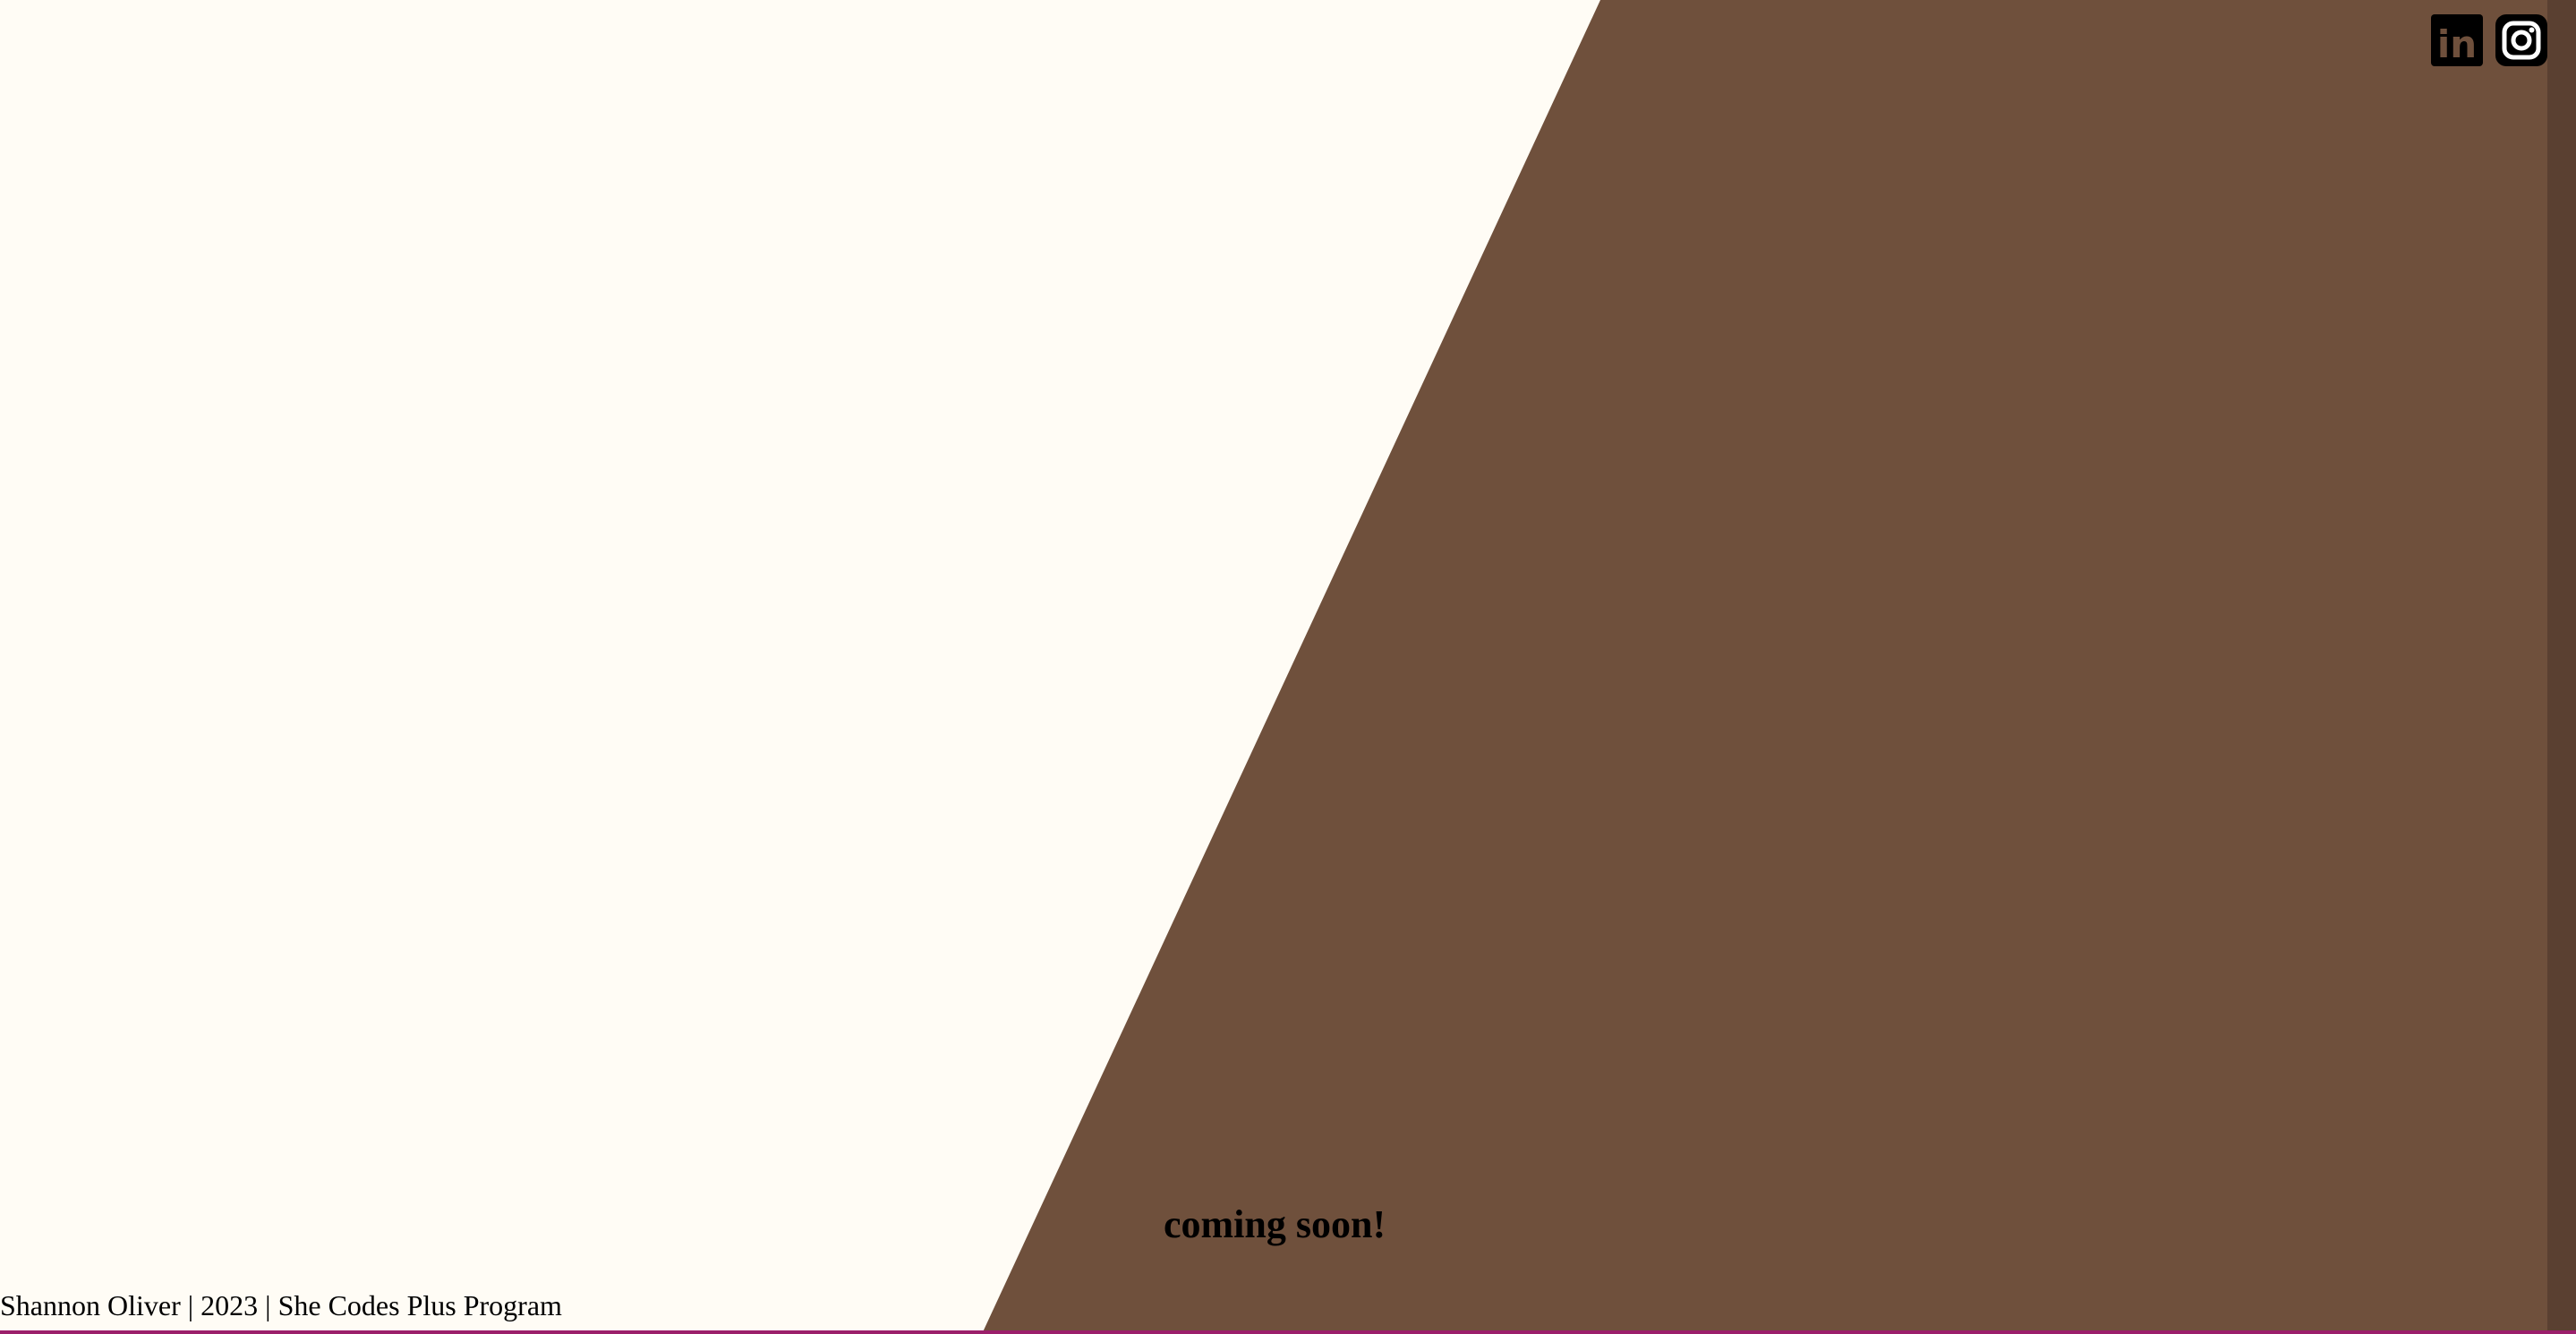  I want to click on instagram-link, so click(2521, 40).